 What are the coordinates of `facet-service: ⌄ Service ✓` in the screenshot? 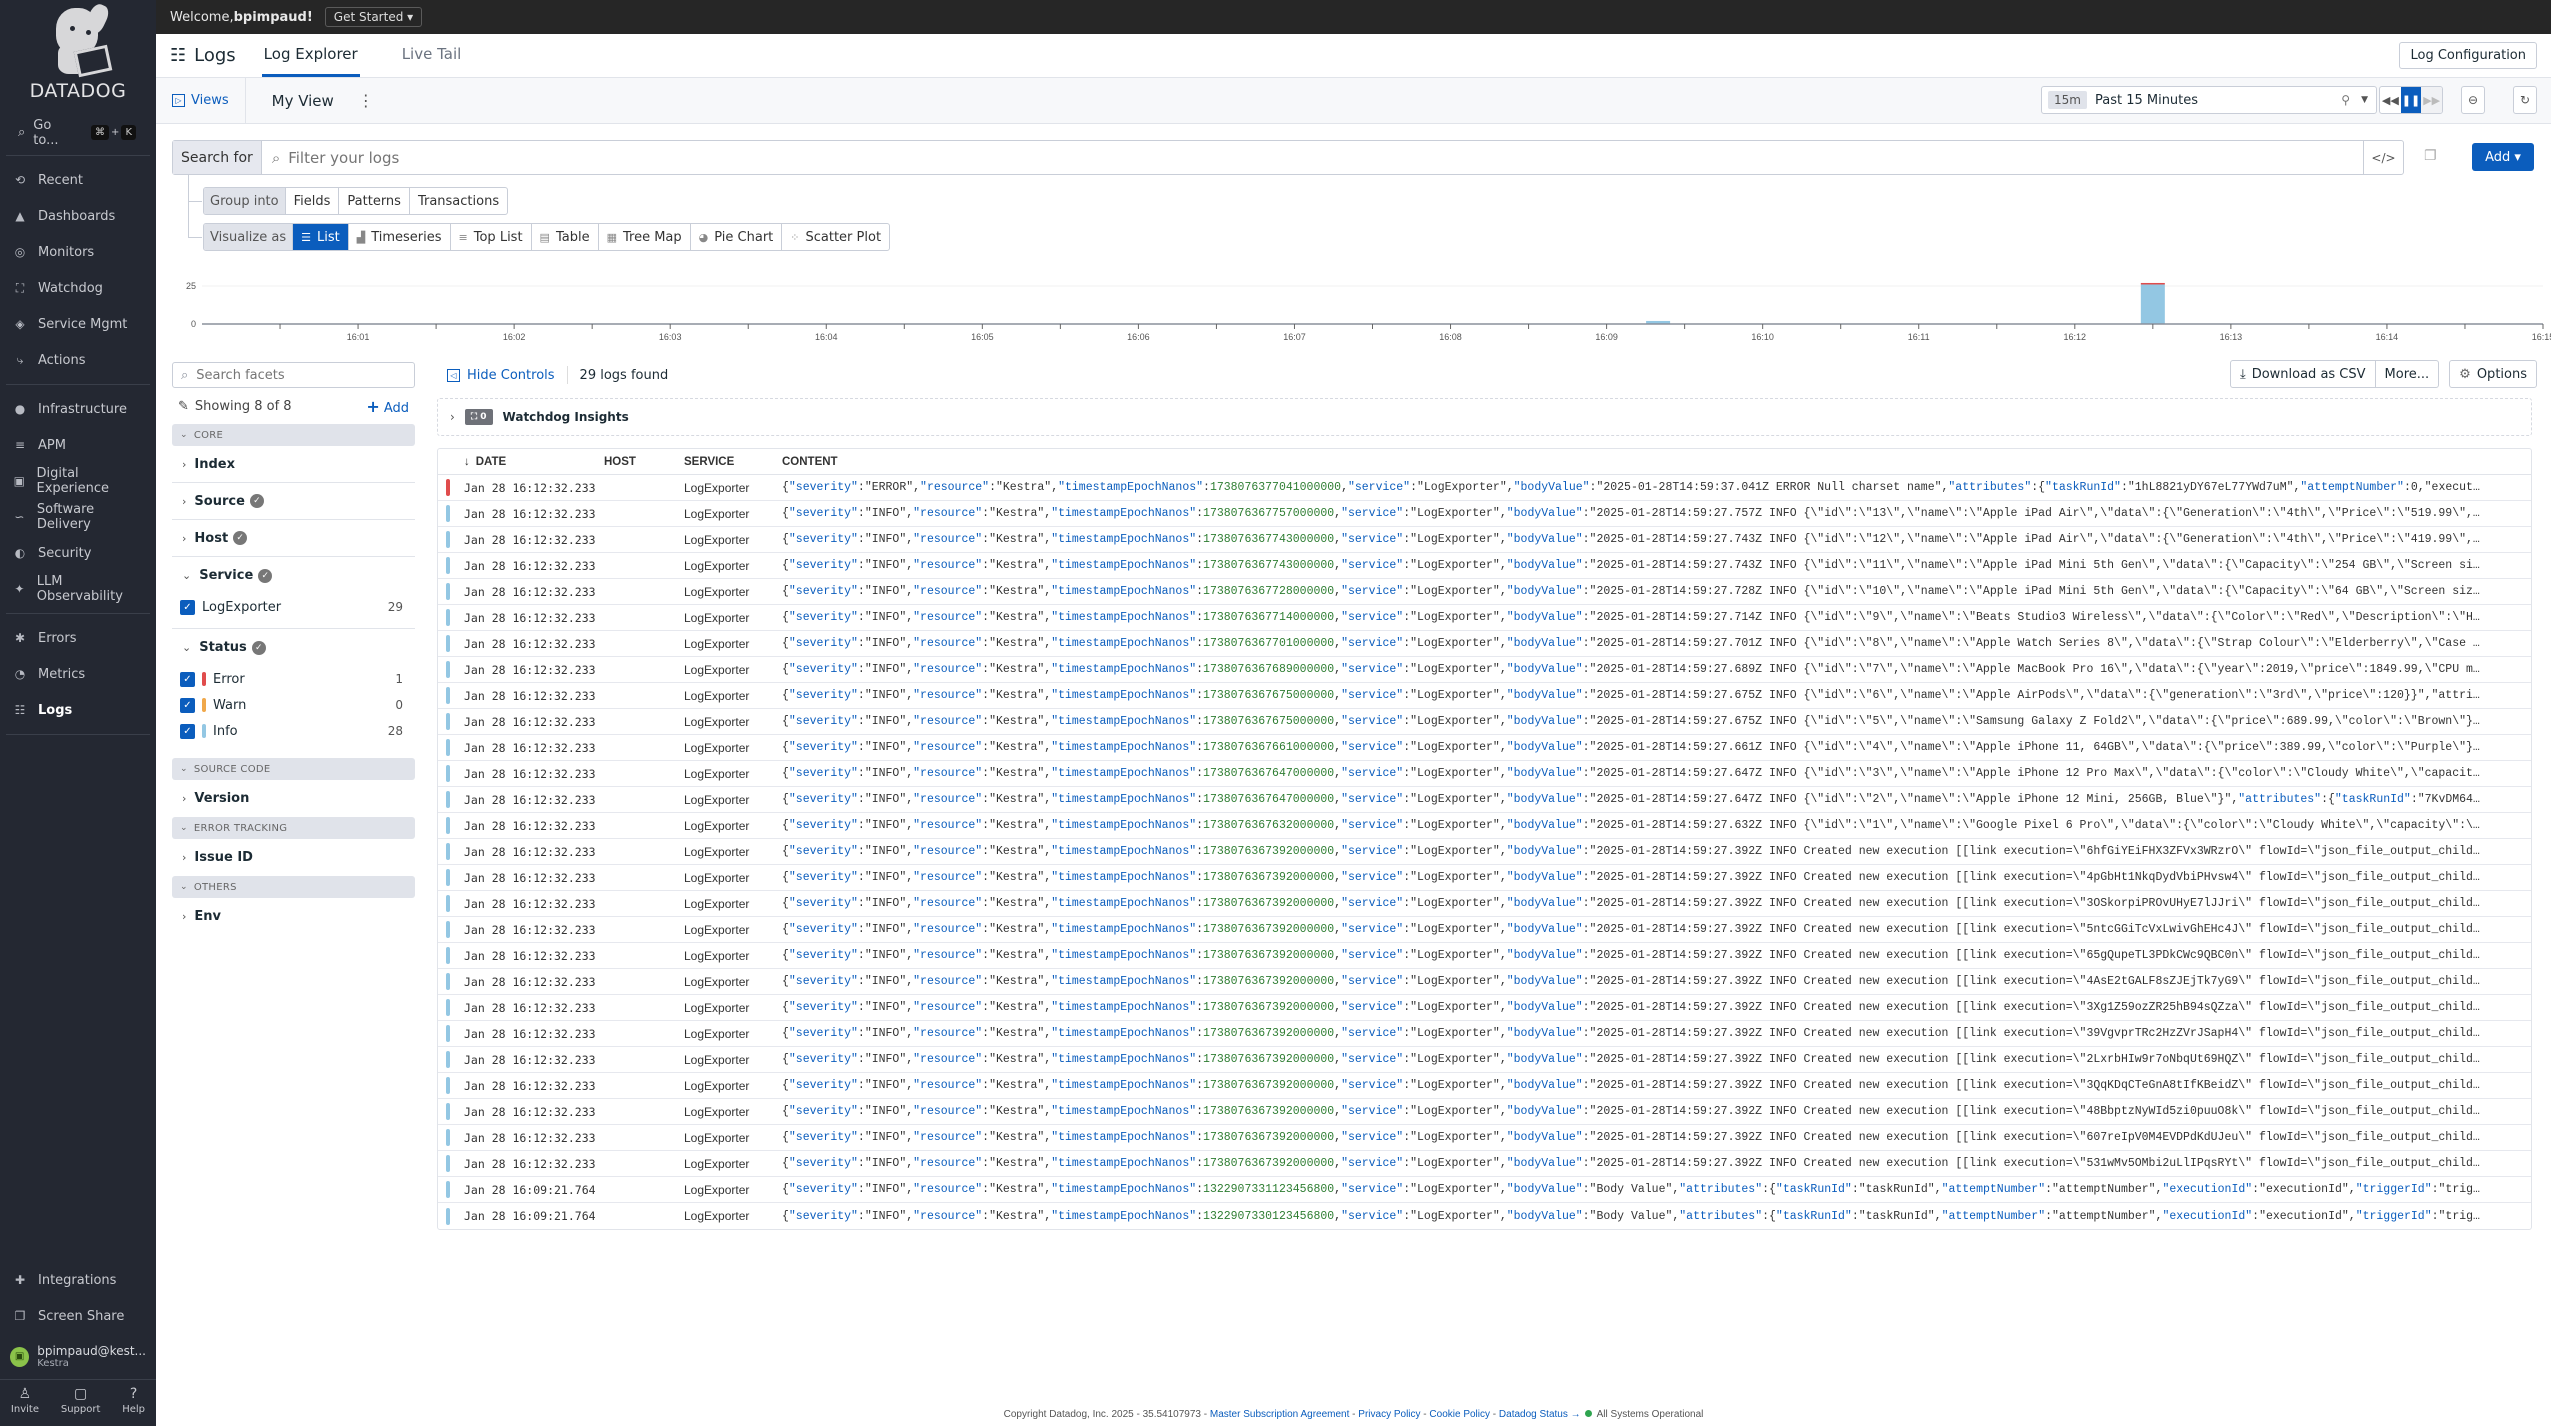 It's located at (293, 575).